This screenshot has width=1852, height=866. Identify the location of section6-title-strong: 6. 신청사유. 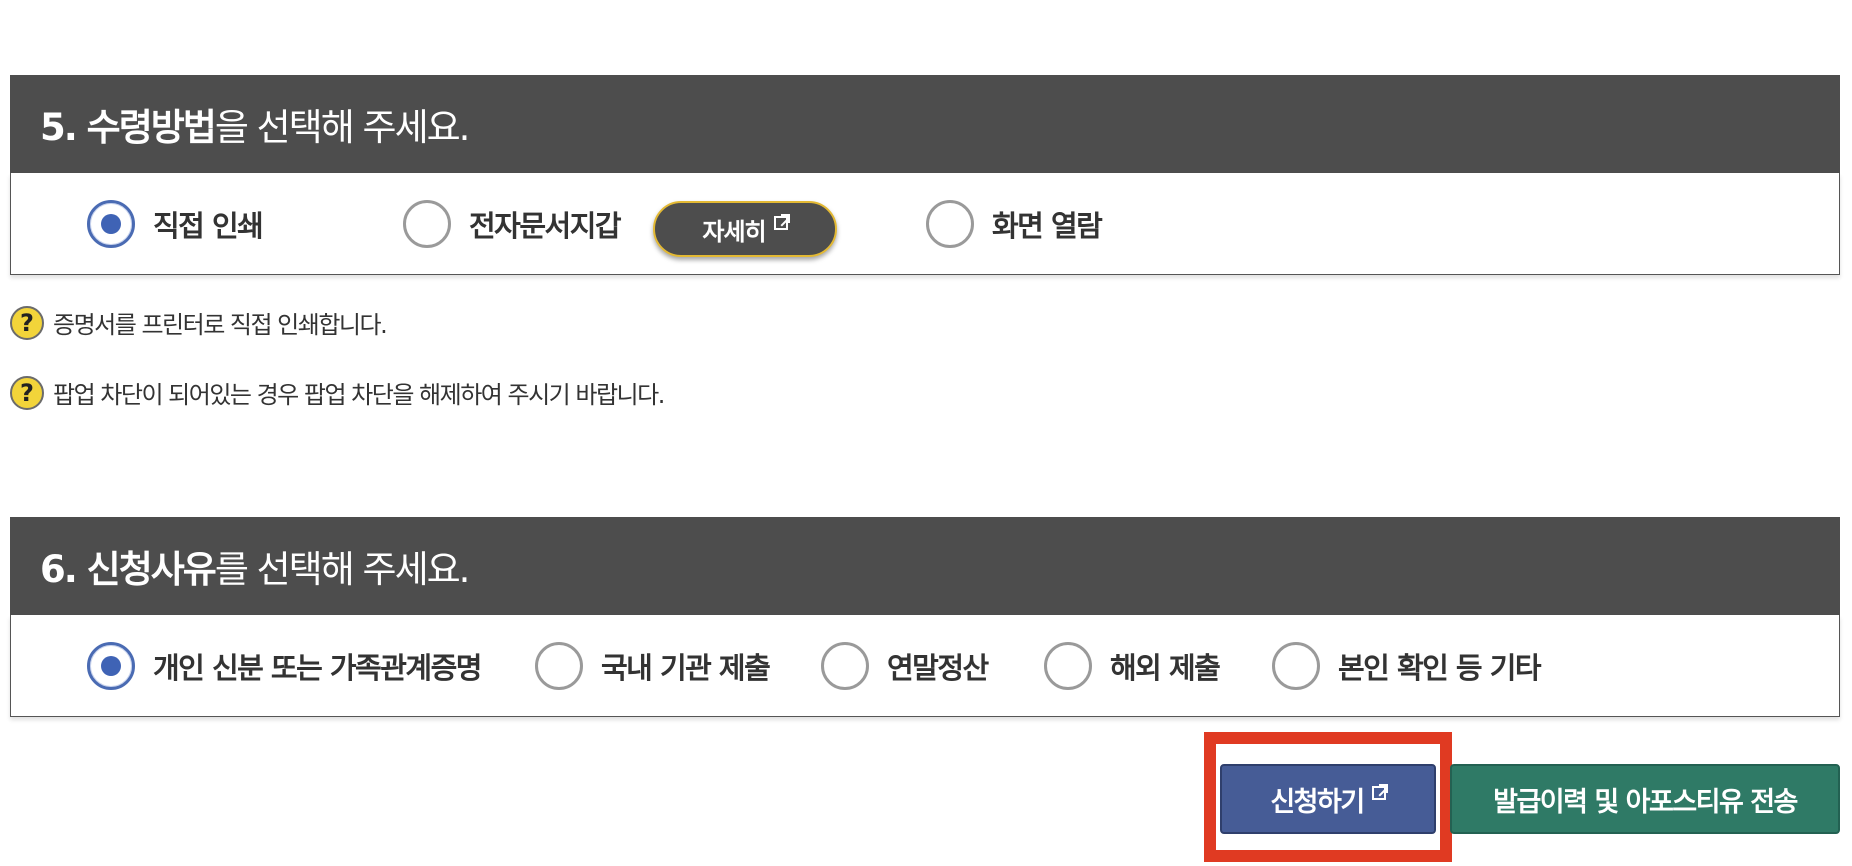
(128, 569).